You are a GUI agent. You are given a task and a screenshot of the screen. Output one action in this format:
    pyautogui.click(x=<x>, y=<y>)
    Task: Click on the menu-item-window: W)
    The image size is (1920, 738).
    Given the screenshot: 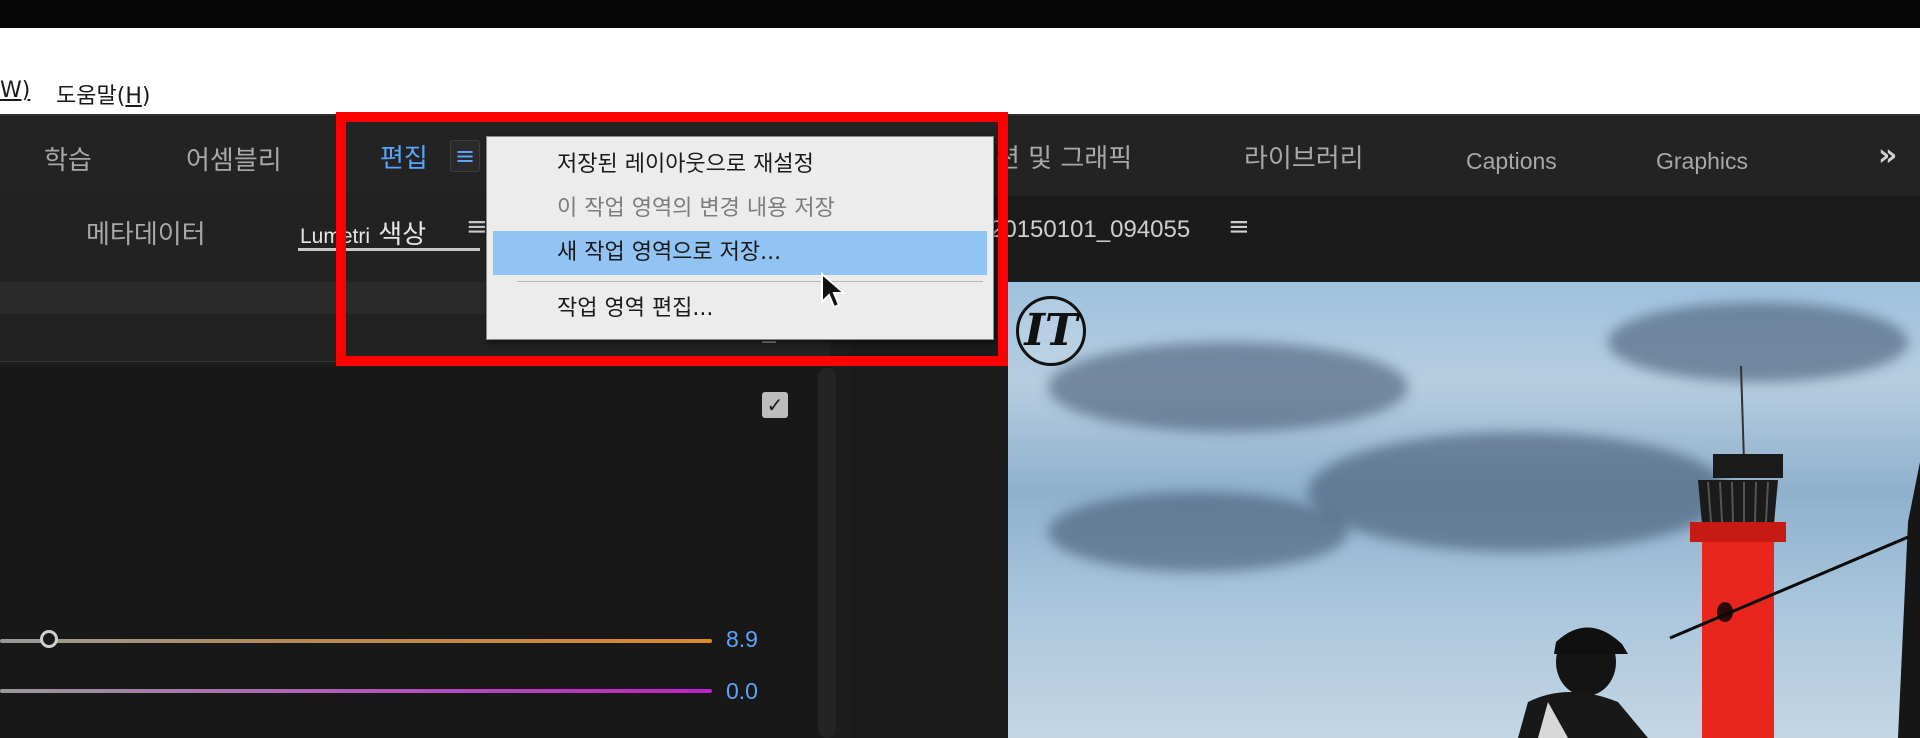 What is the action you would take?
    pyautogui.click(x=15, y=90)
    